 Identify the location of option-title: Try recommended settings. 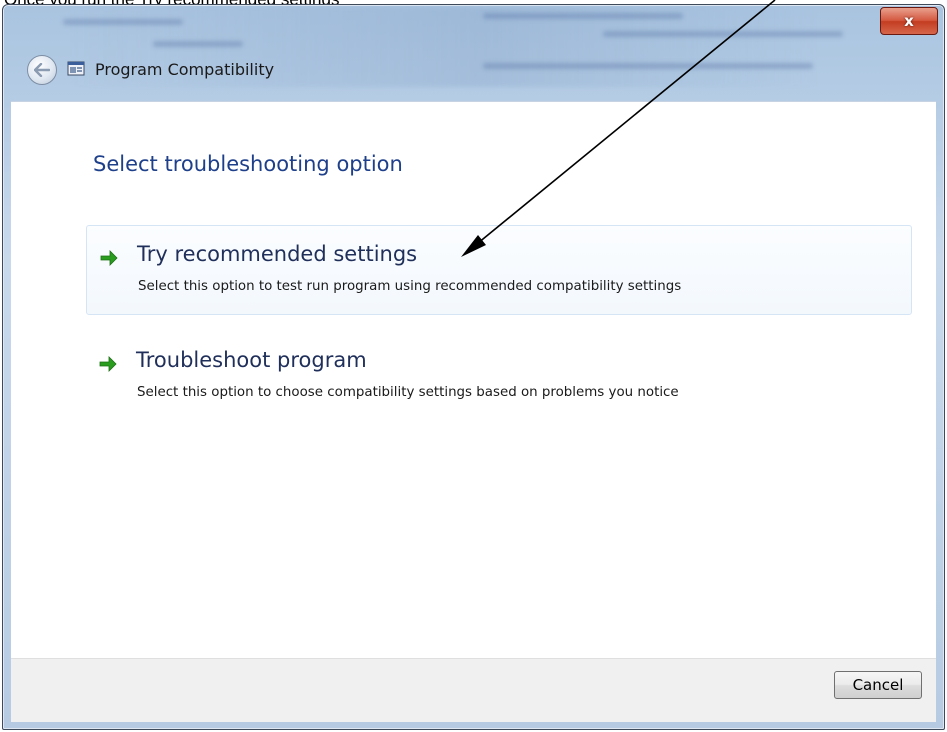
(277, 254).